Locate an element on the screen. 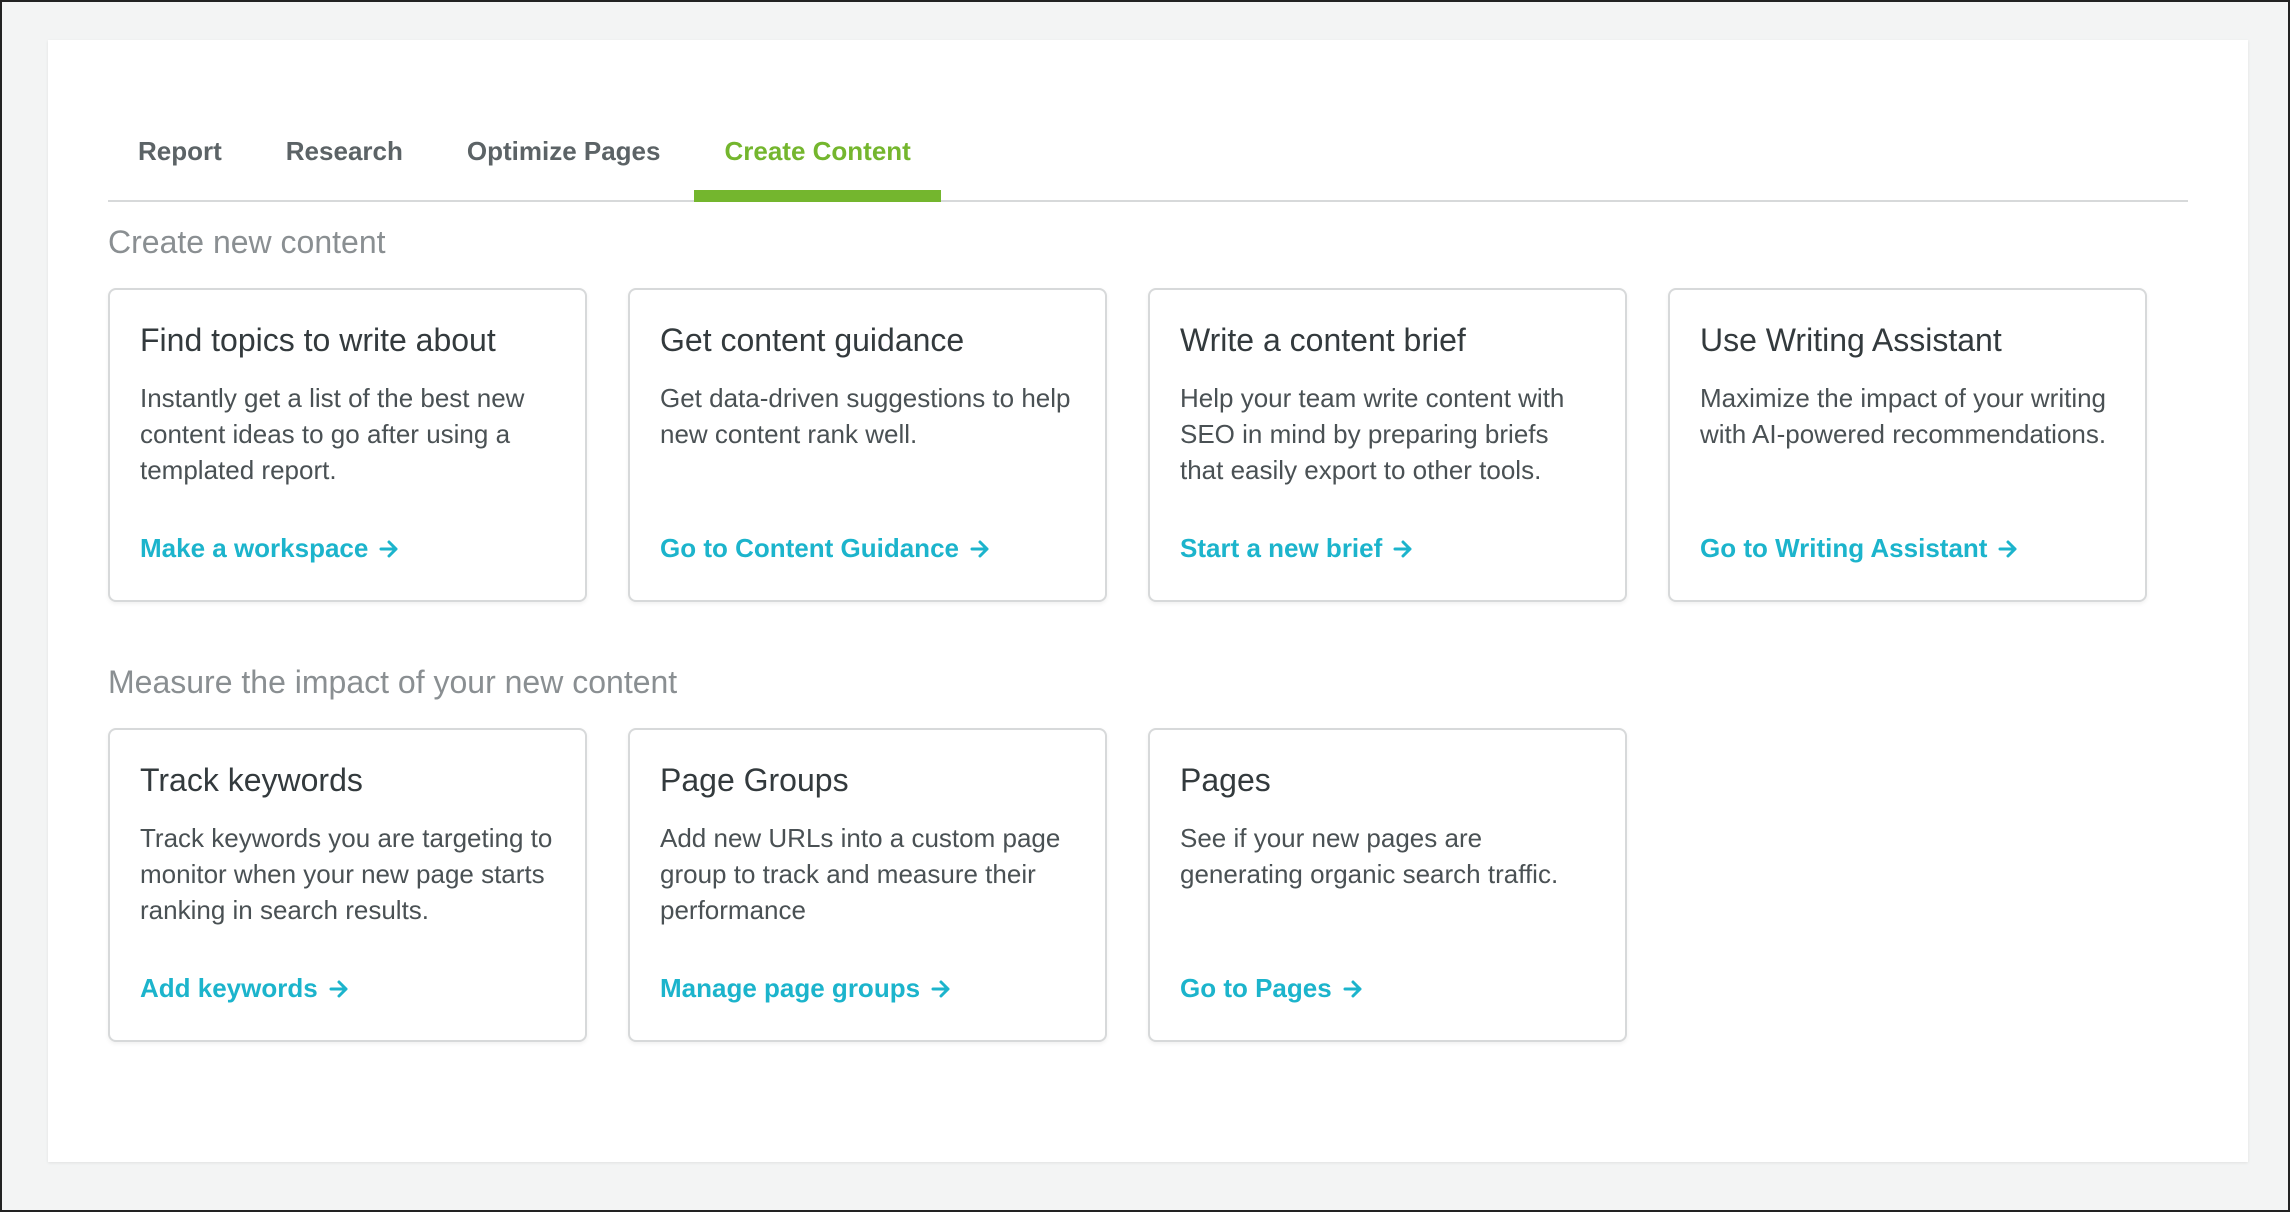  link-label: Start a new brief is located at coordinates (1281, 548).